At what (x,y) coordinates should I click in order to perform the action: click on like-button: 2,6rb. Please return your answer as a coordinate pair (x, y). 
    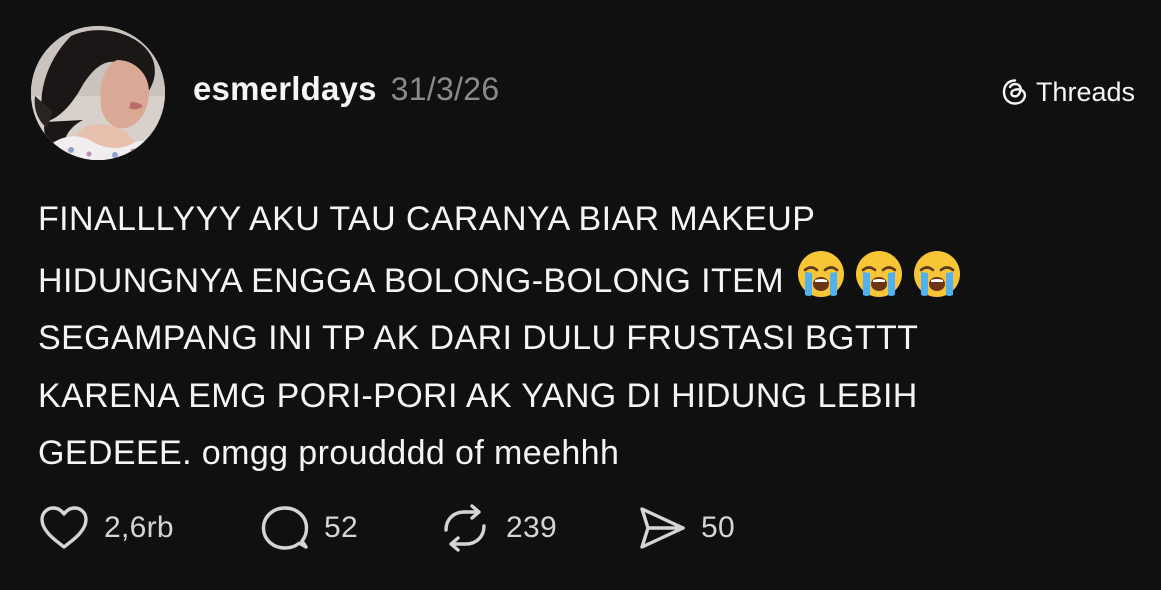
    Looking at the image, I should click on (149, 528).